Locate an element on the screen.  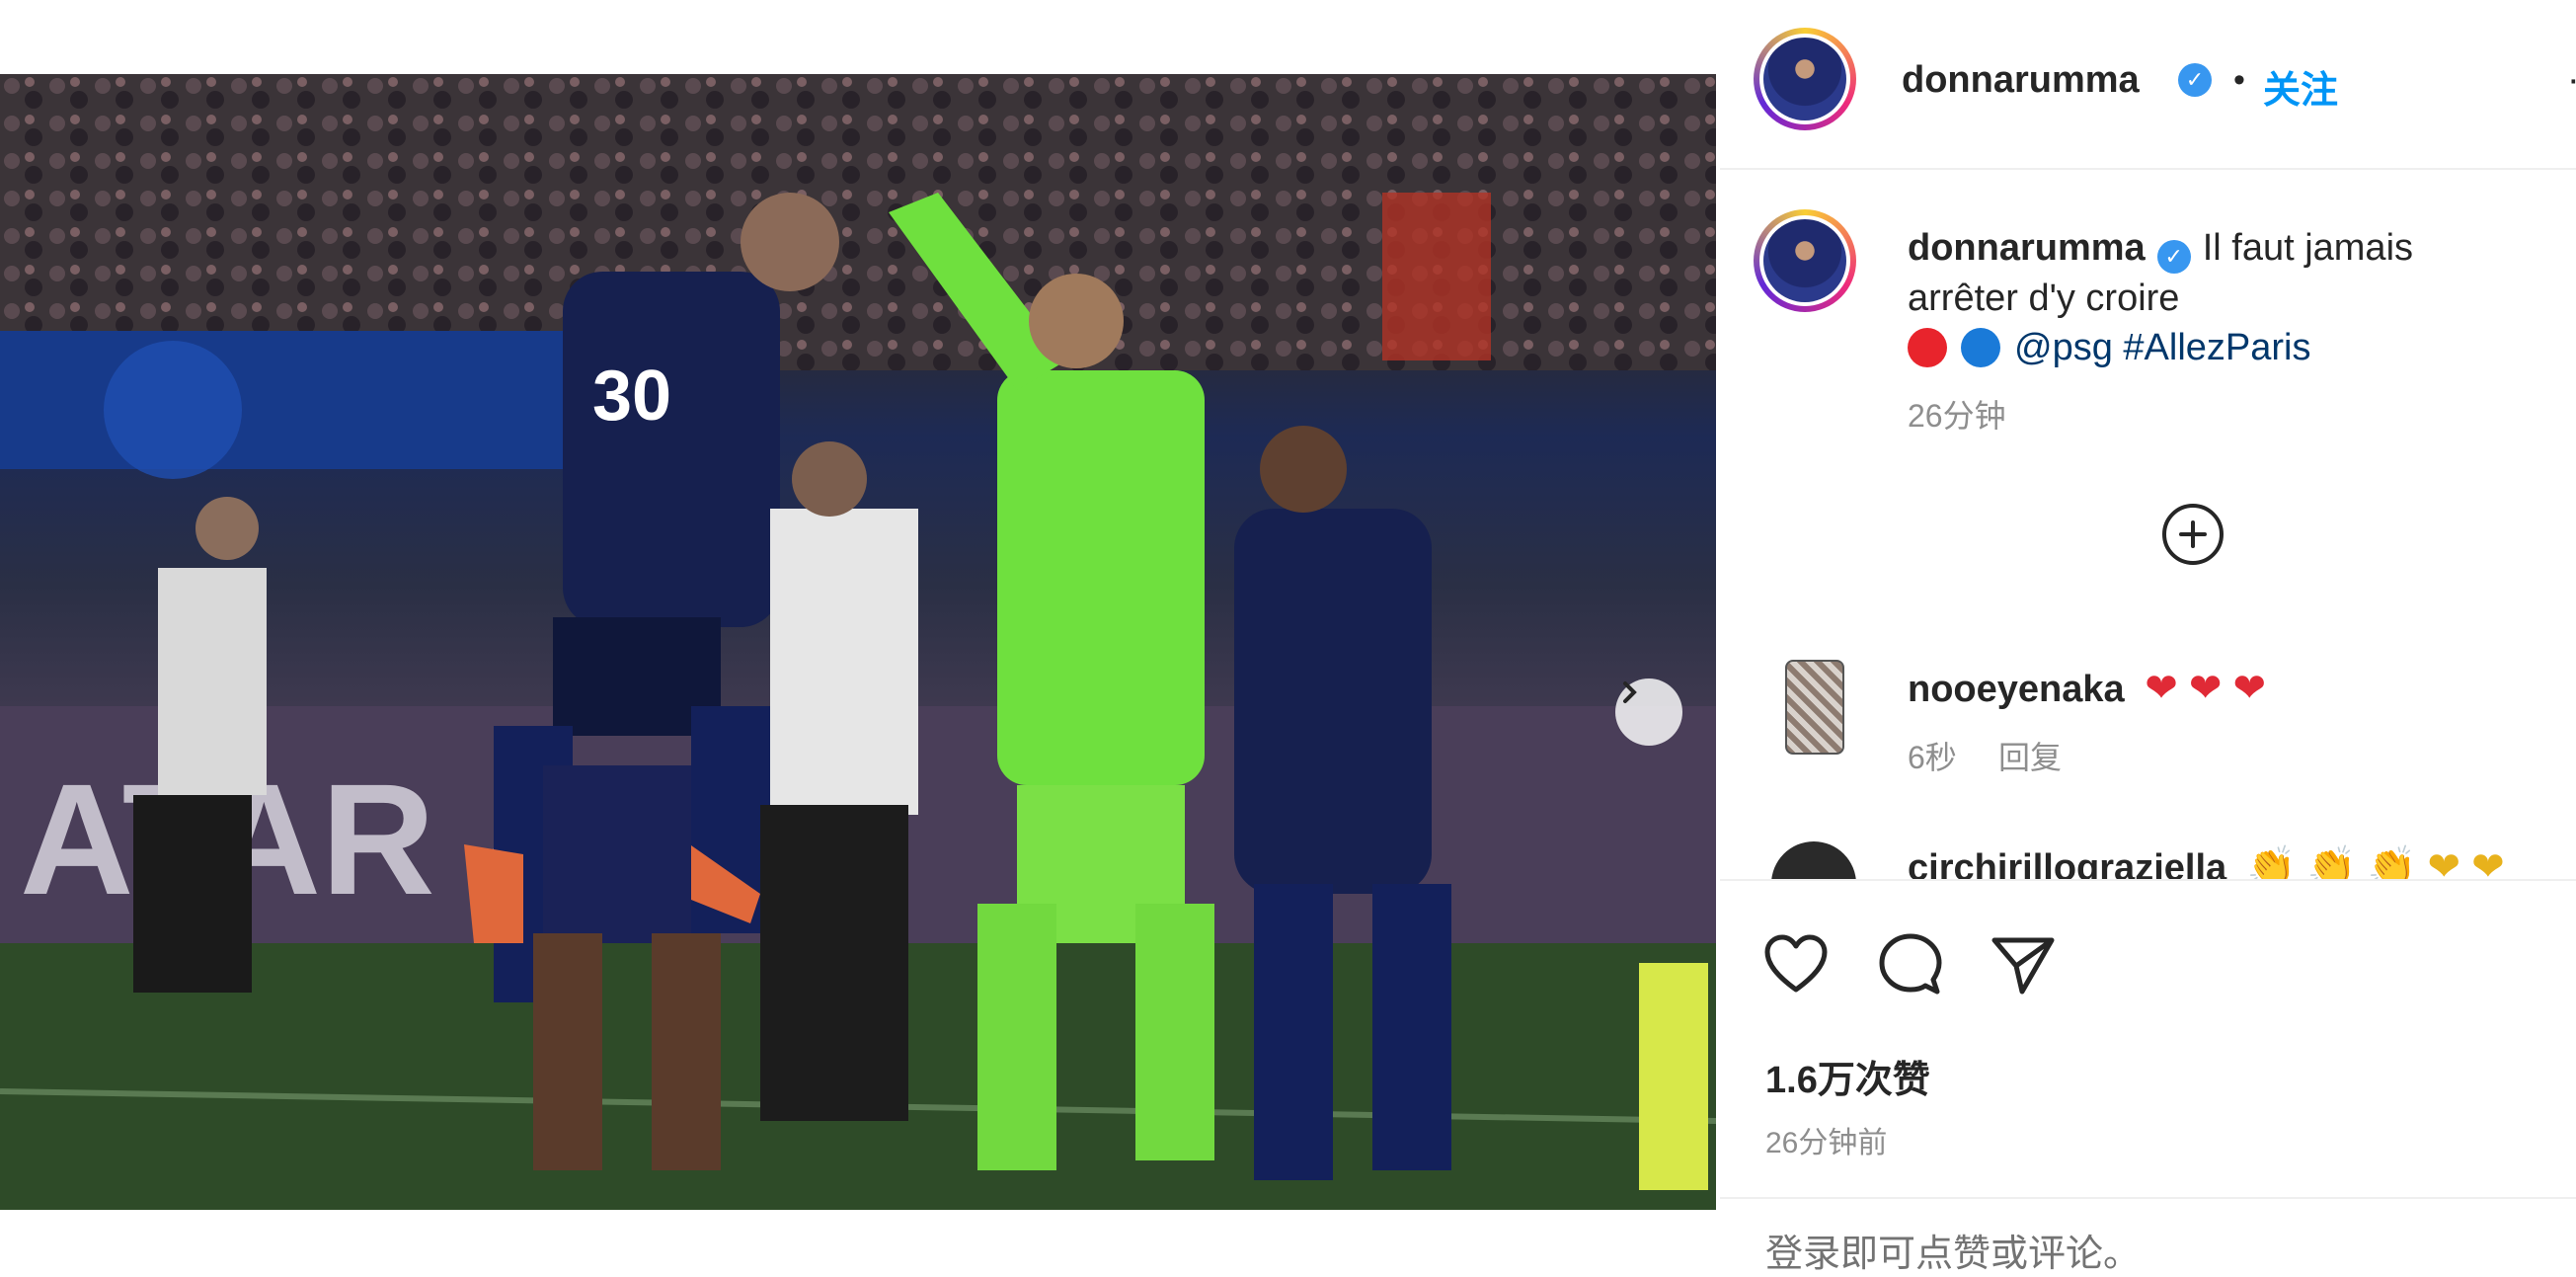
caption-time: 26分钟 is located at coordinates (1957, 416).